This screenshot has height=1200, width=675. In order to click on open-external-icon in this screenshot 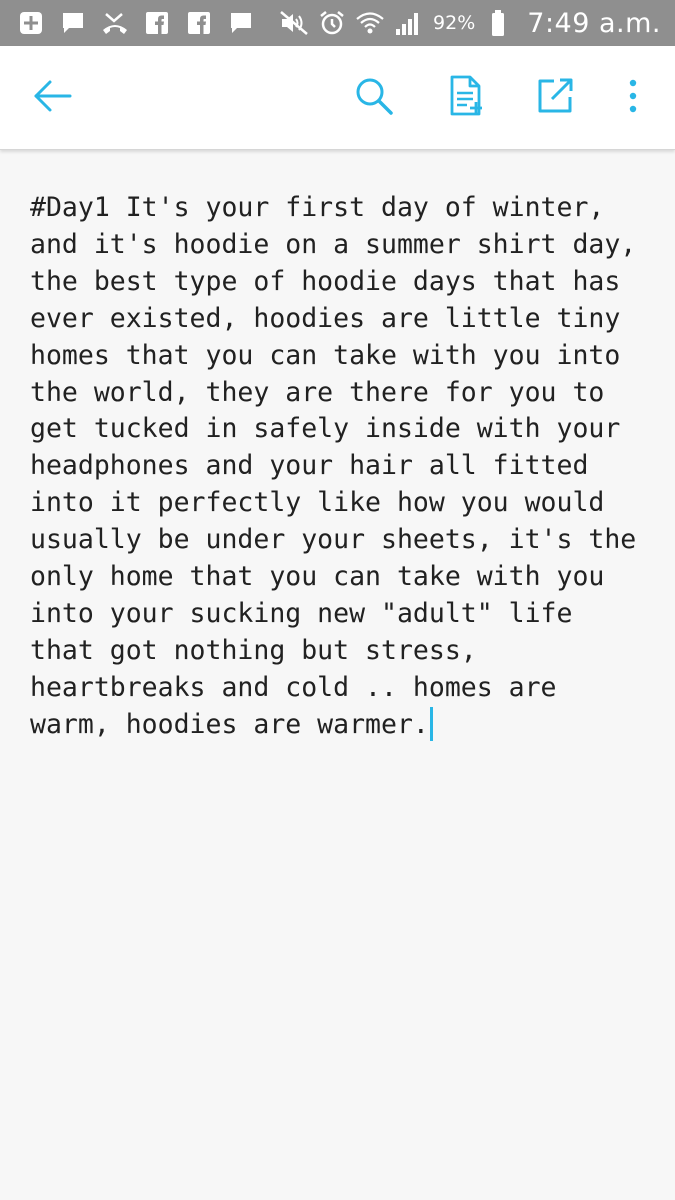, I will do `click(555, 98)`.